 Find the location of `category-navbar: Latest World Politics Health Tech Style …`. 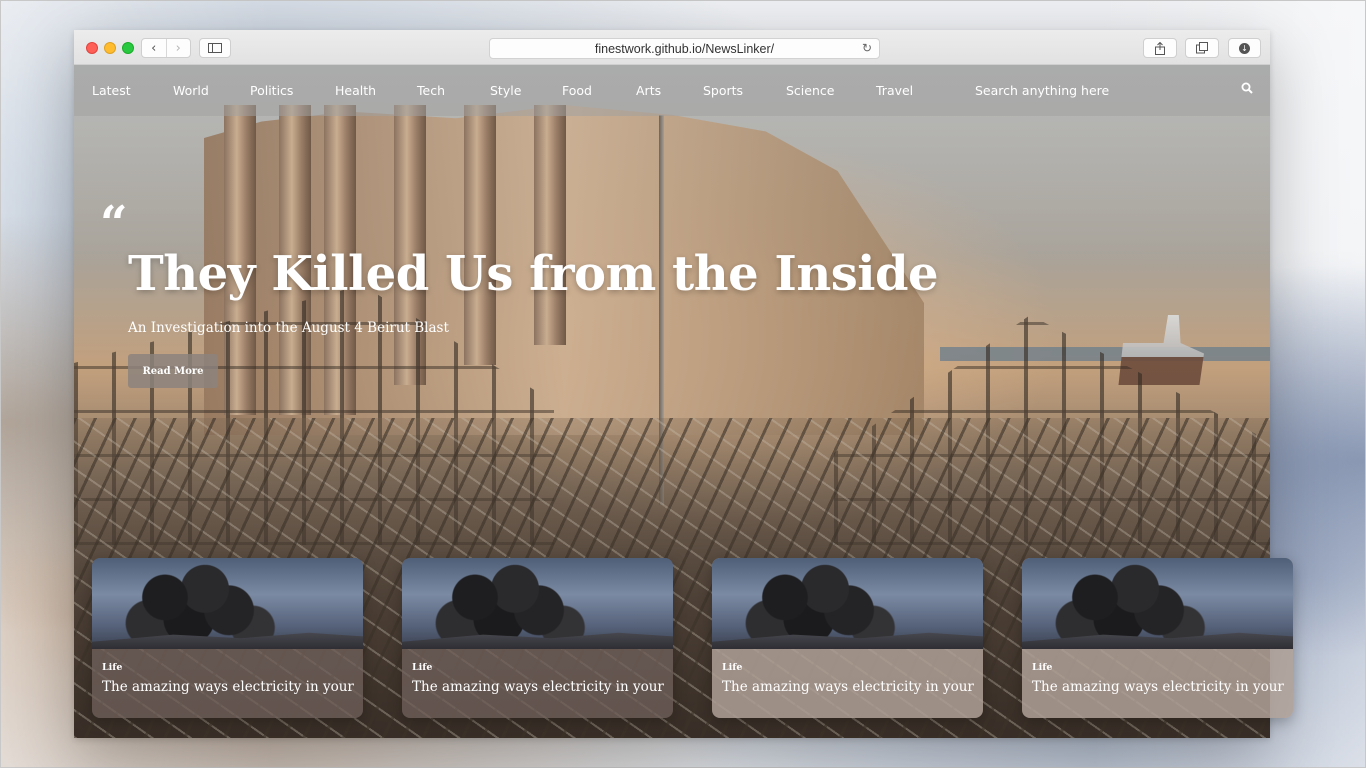

category-navbar: Latest World Politics Health Tech Style … is located at coordinates (672, 90).